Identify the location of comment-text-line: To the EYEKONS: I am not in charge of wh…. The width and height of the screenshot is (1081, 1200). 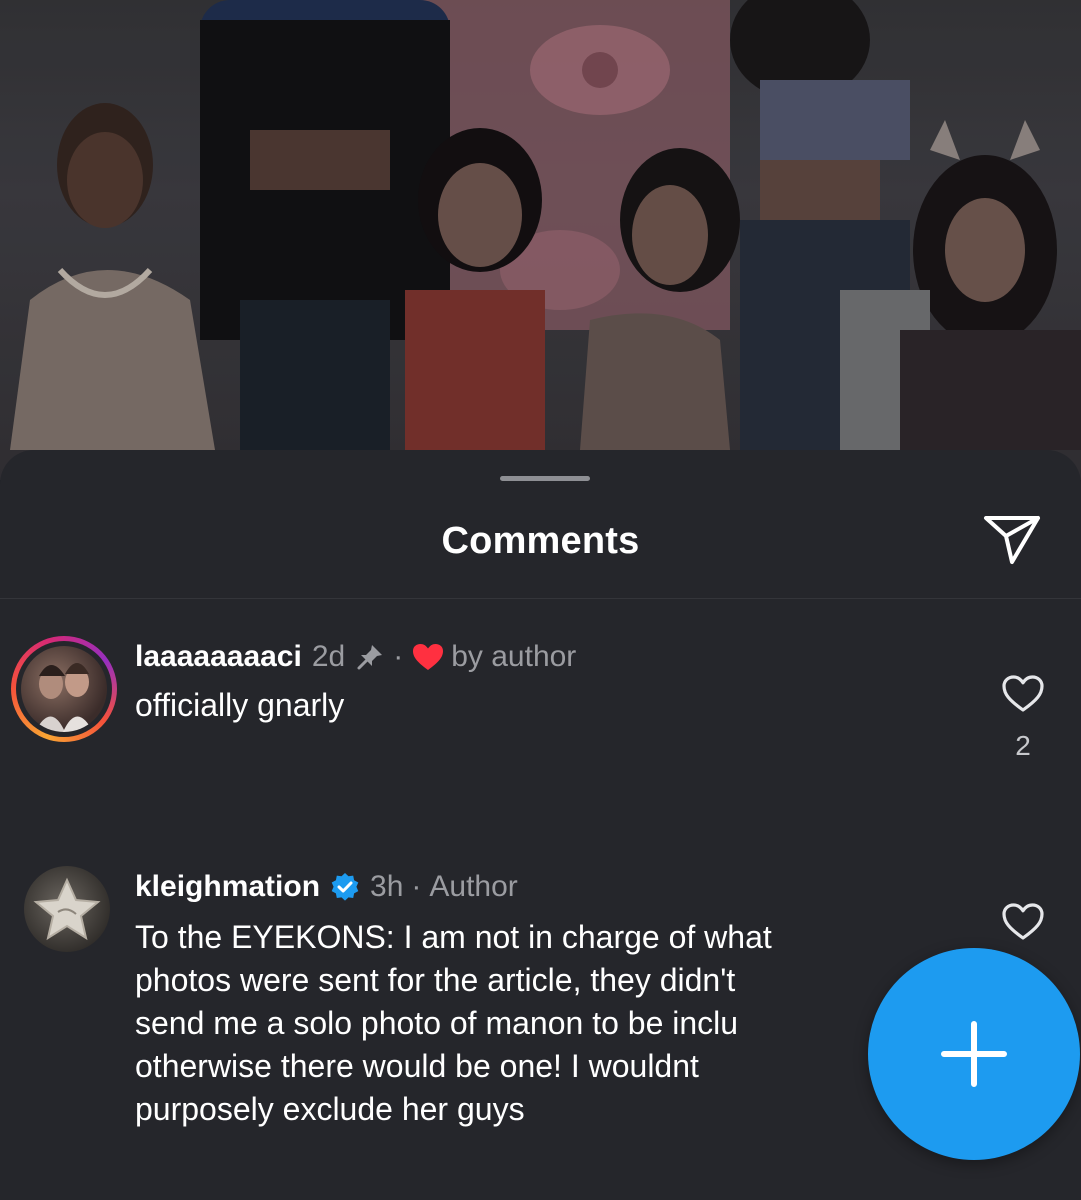
(453, 937).